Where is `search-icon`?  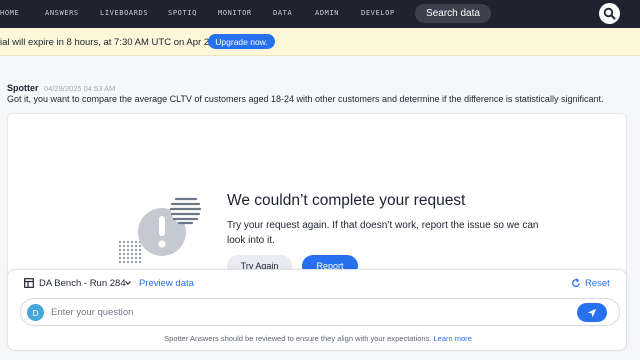
search-icon is located at coordinates (609, 13).